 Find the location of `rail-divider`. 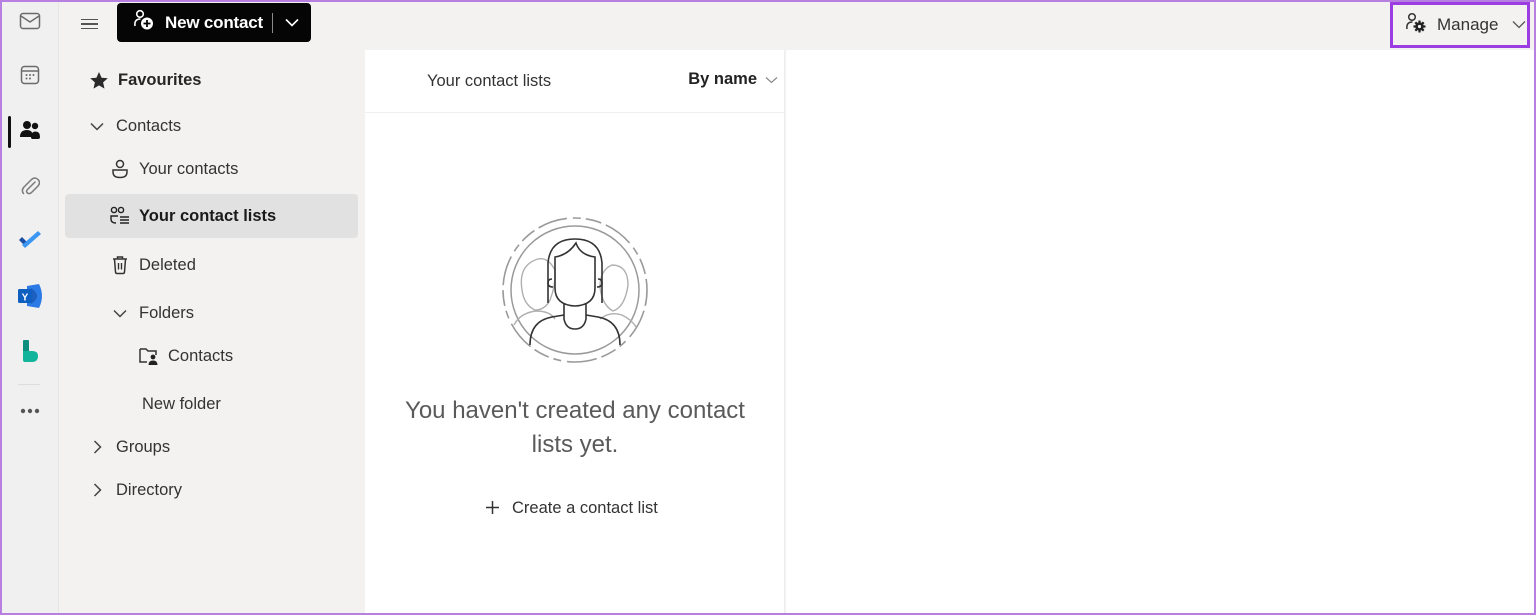

rail-divider is located at coordinates (29, 384).